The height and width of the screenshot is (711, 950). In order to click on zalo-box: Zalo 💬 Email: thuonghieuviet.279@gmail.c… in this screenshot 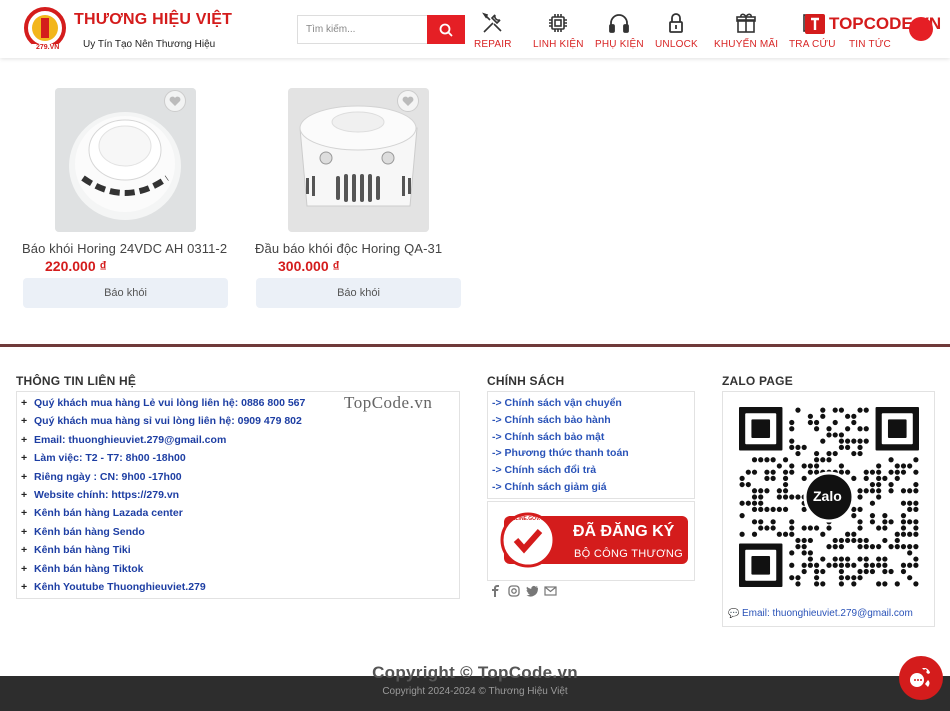, I will do `click(828, 509)`.